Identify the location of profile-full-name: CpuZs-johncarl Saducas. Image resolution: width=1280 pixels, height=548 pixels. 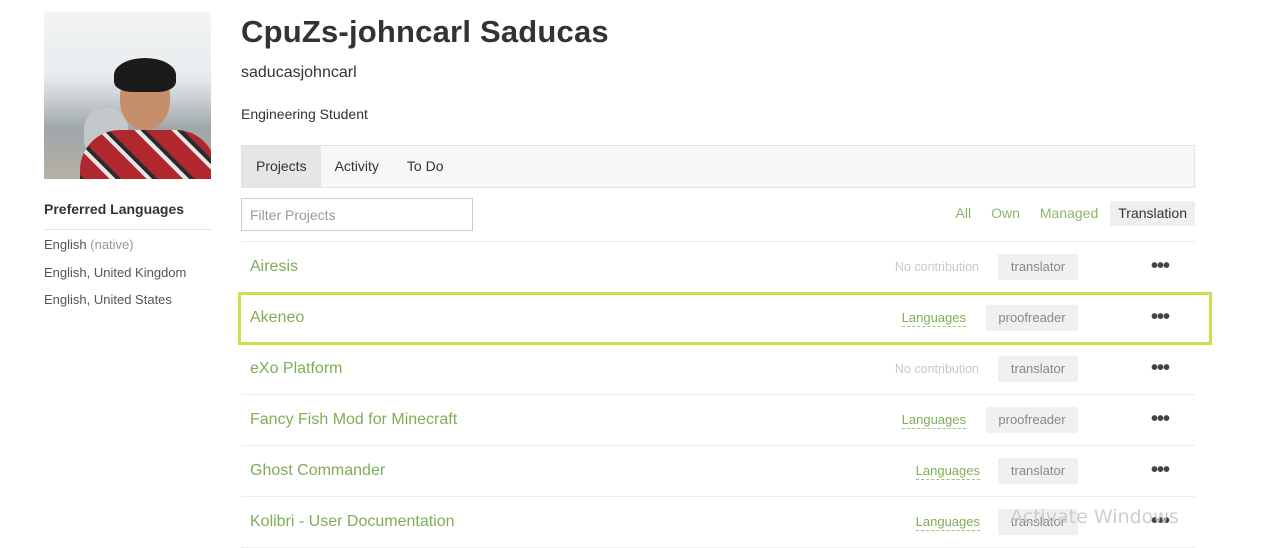
(425, 31).